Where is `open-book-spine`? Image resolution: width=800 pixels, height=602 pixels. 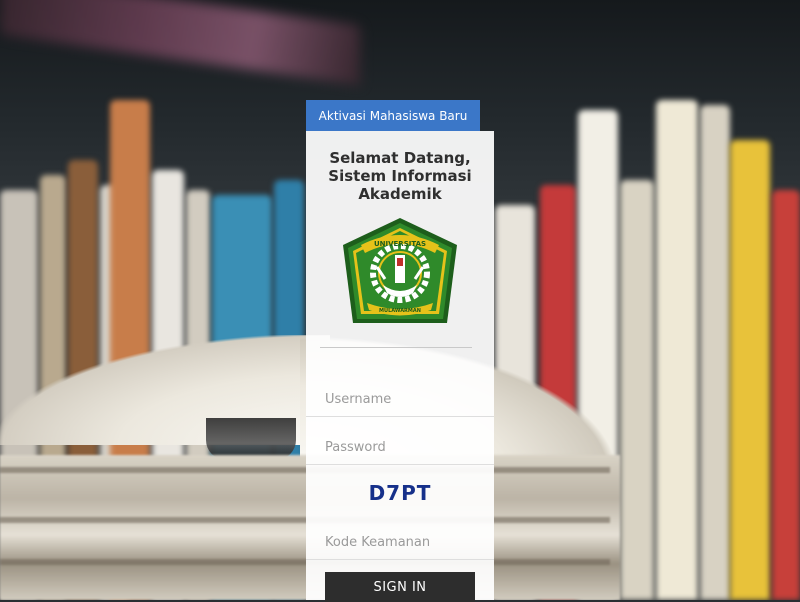
open-book-spine is located at coordinates (251, 439).